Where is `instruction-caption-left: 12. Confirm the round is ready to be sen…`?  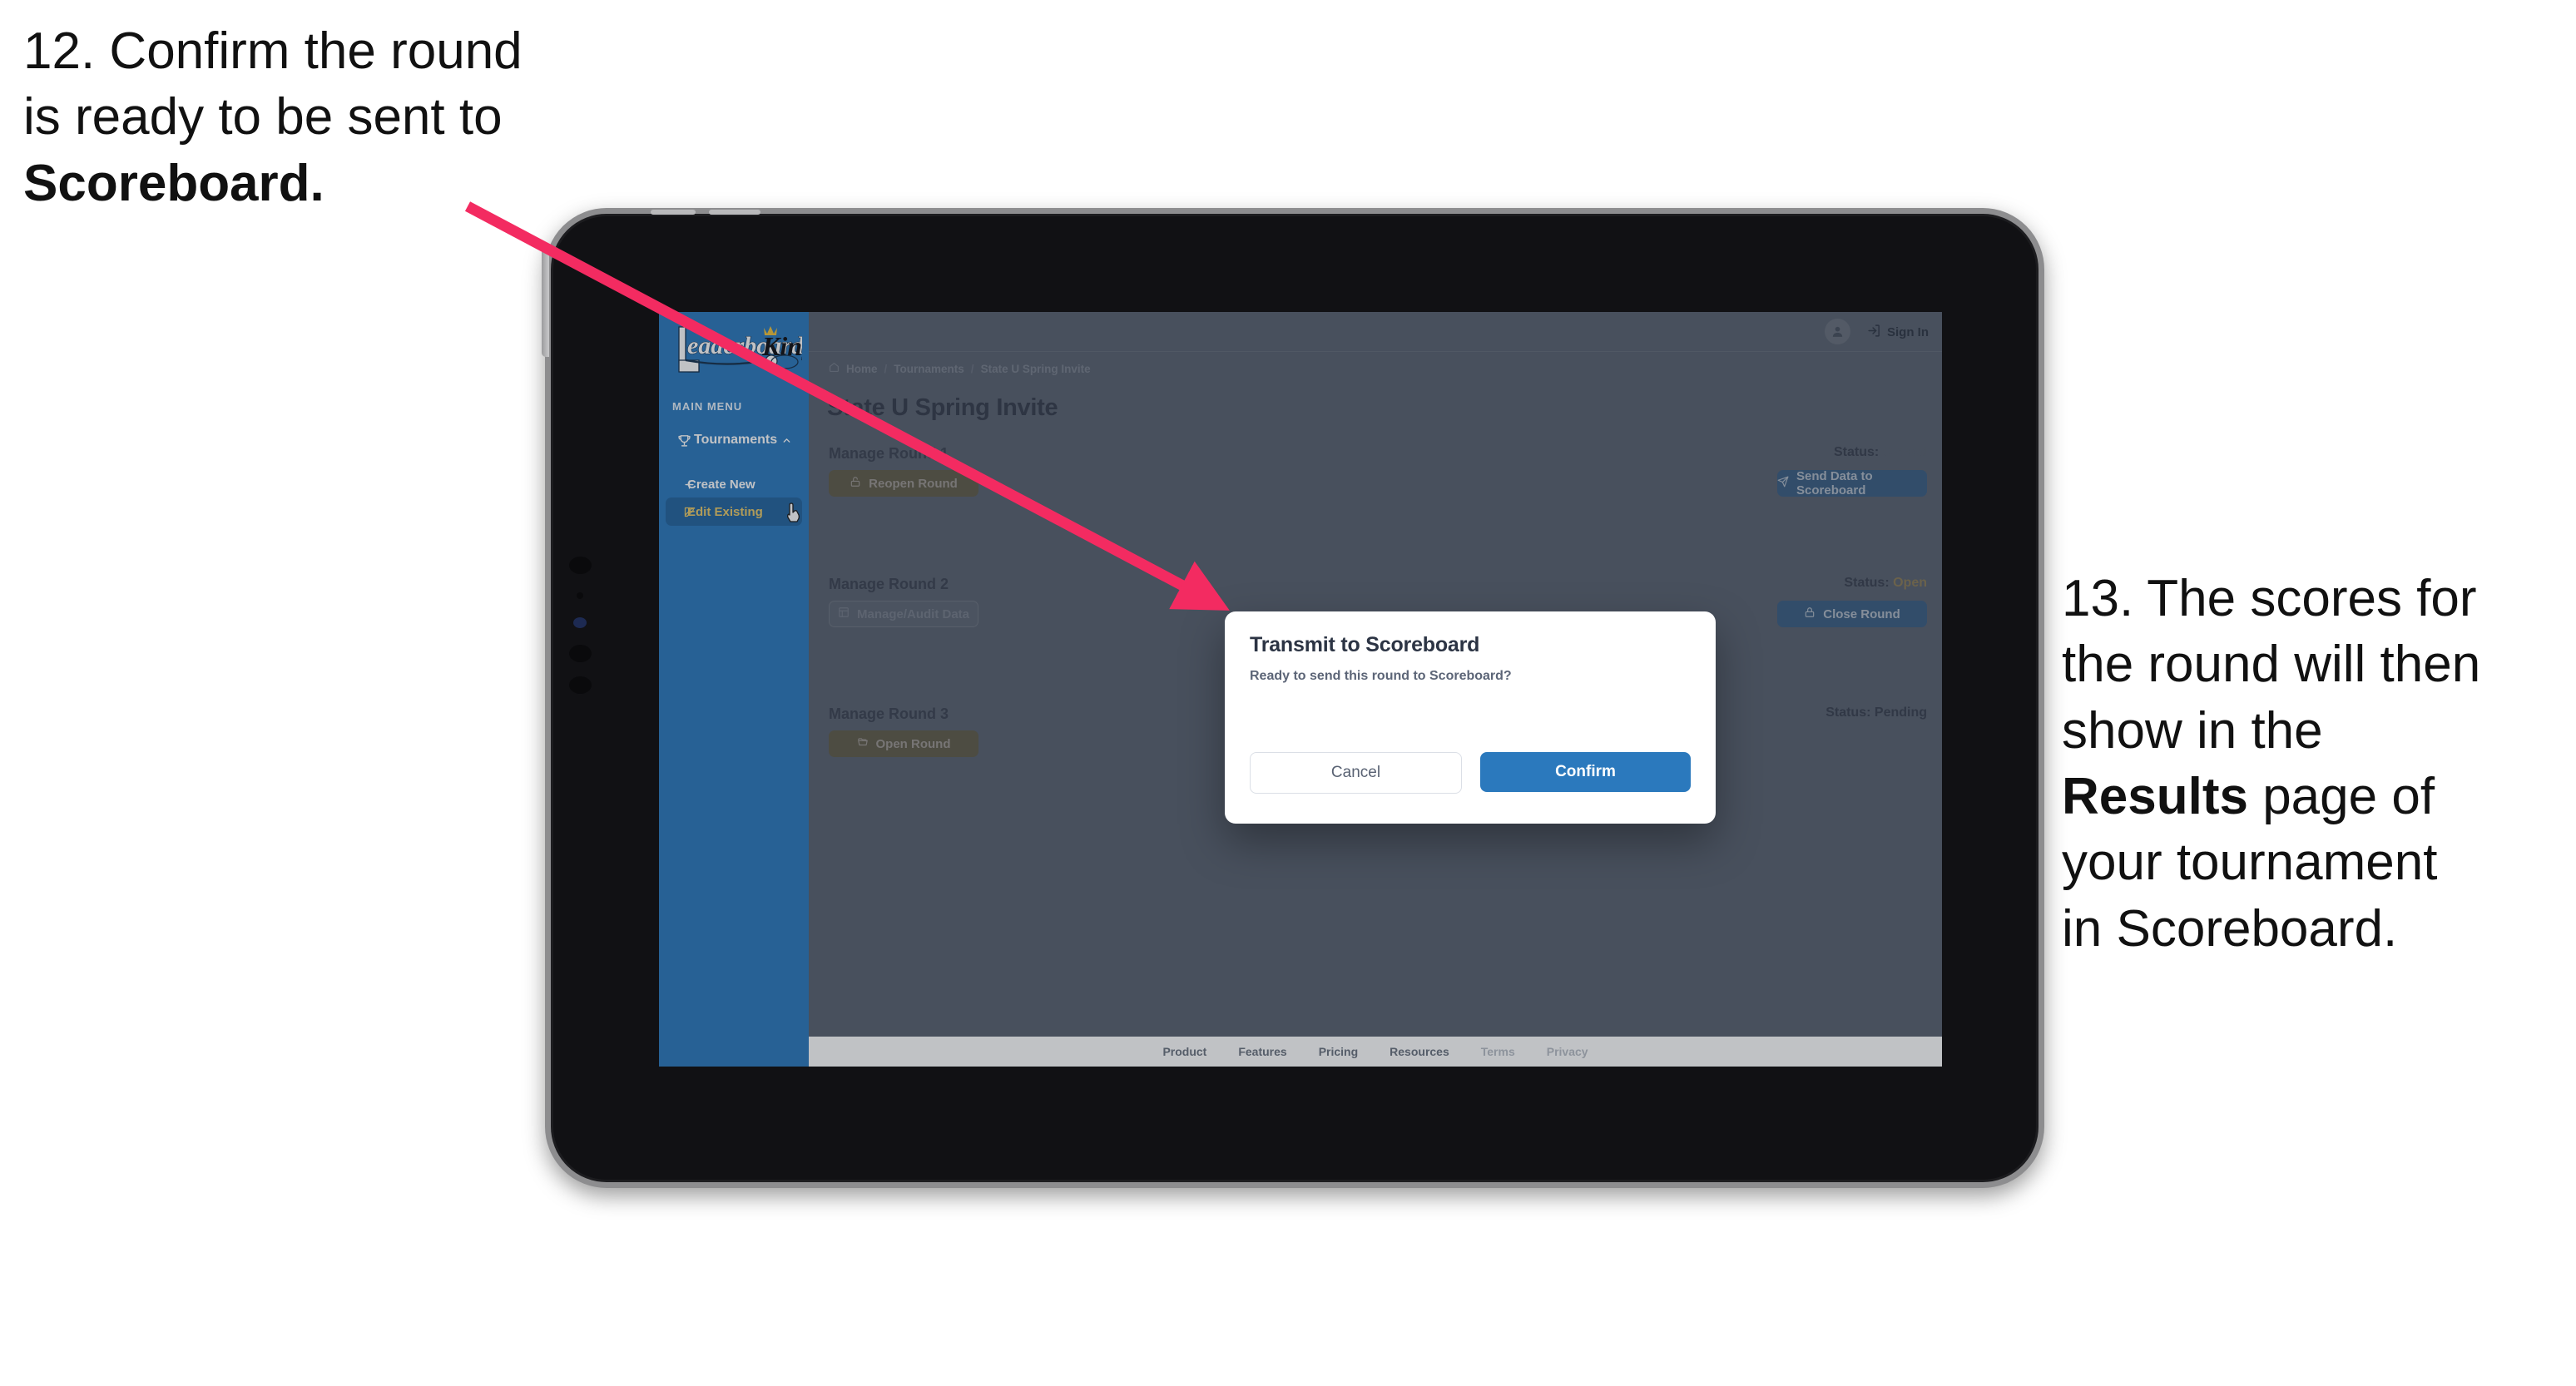
instruction-caption-left: 12. Confirm the round is ready to be sen… is located at coordinates (339, 117).